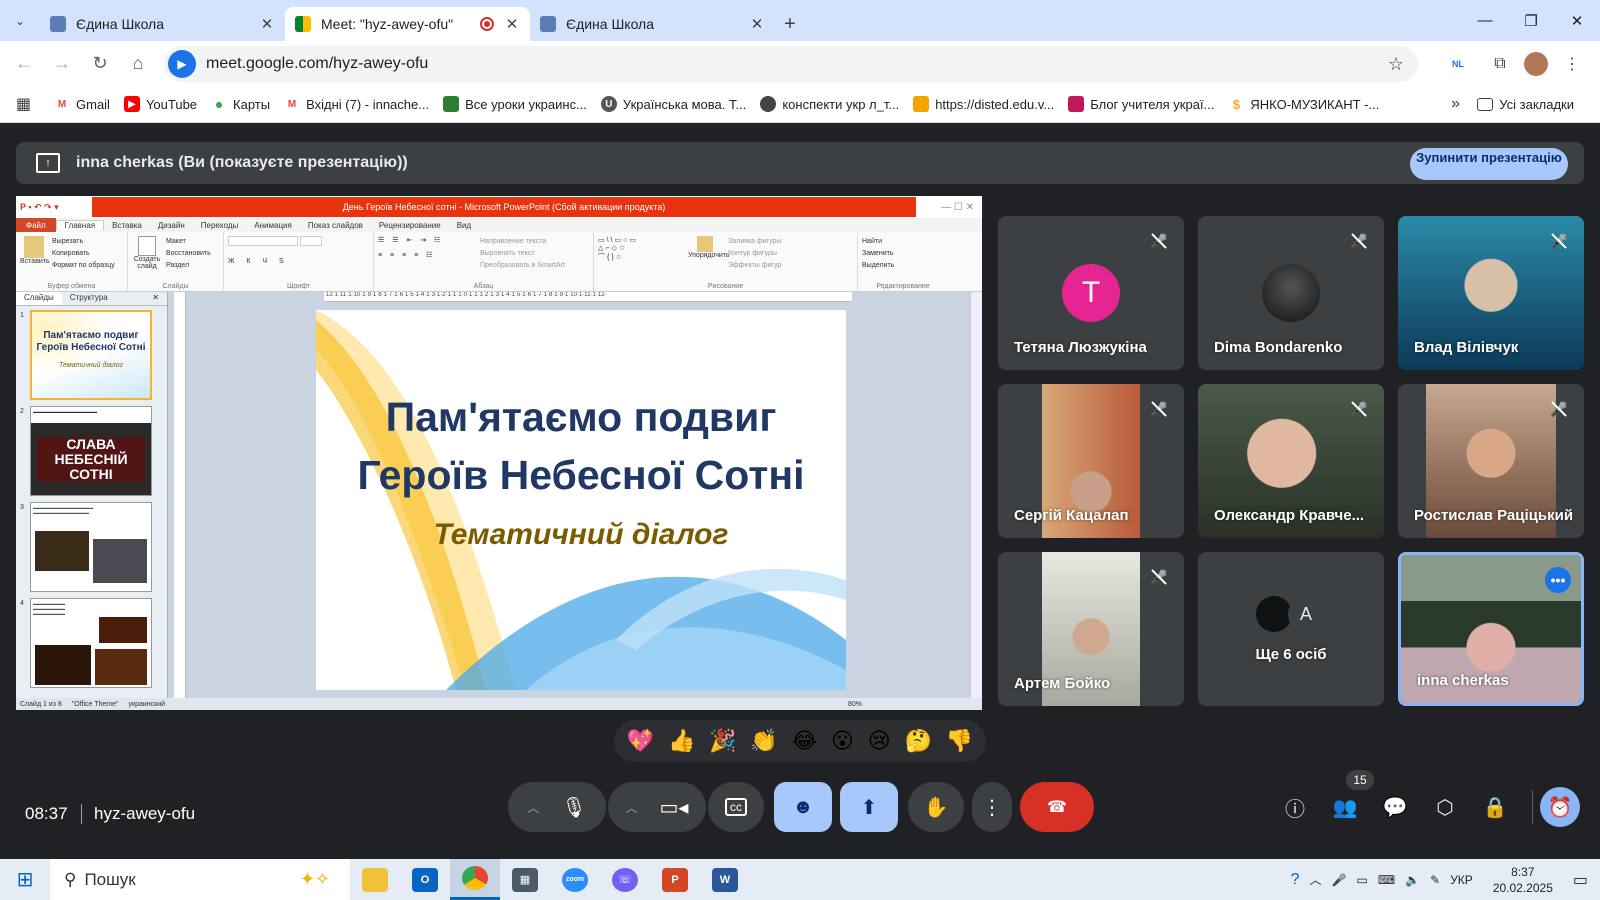 This screenshot has width=1600, height=900. I want to click on participant-tile: 🎤 Dima Bondarenko, so click(1291, 293).